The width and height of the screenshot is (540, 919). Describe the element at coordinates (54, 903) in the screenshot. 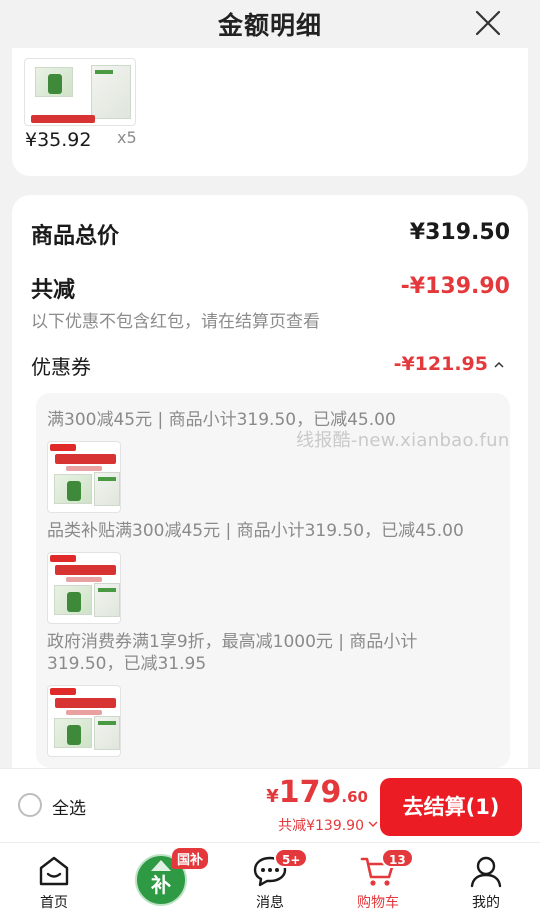

I see `tab-home-label: 首页` at that location.